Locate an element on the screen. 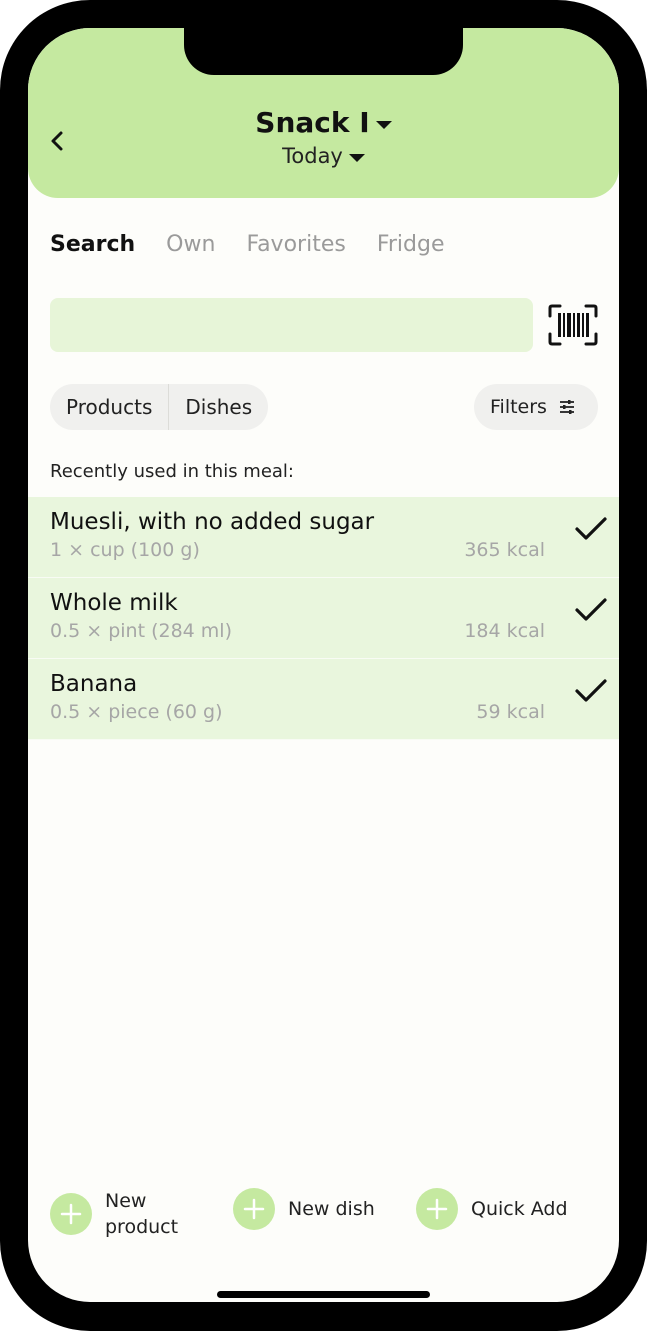 The width and height of the screenshot is (647, 1331). device-notch is located at coordinates (323, 51).